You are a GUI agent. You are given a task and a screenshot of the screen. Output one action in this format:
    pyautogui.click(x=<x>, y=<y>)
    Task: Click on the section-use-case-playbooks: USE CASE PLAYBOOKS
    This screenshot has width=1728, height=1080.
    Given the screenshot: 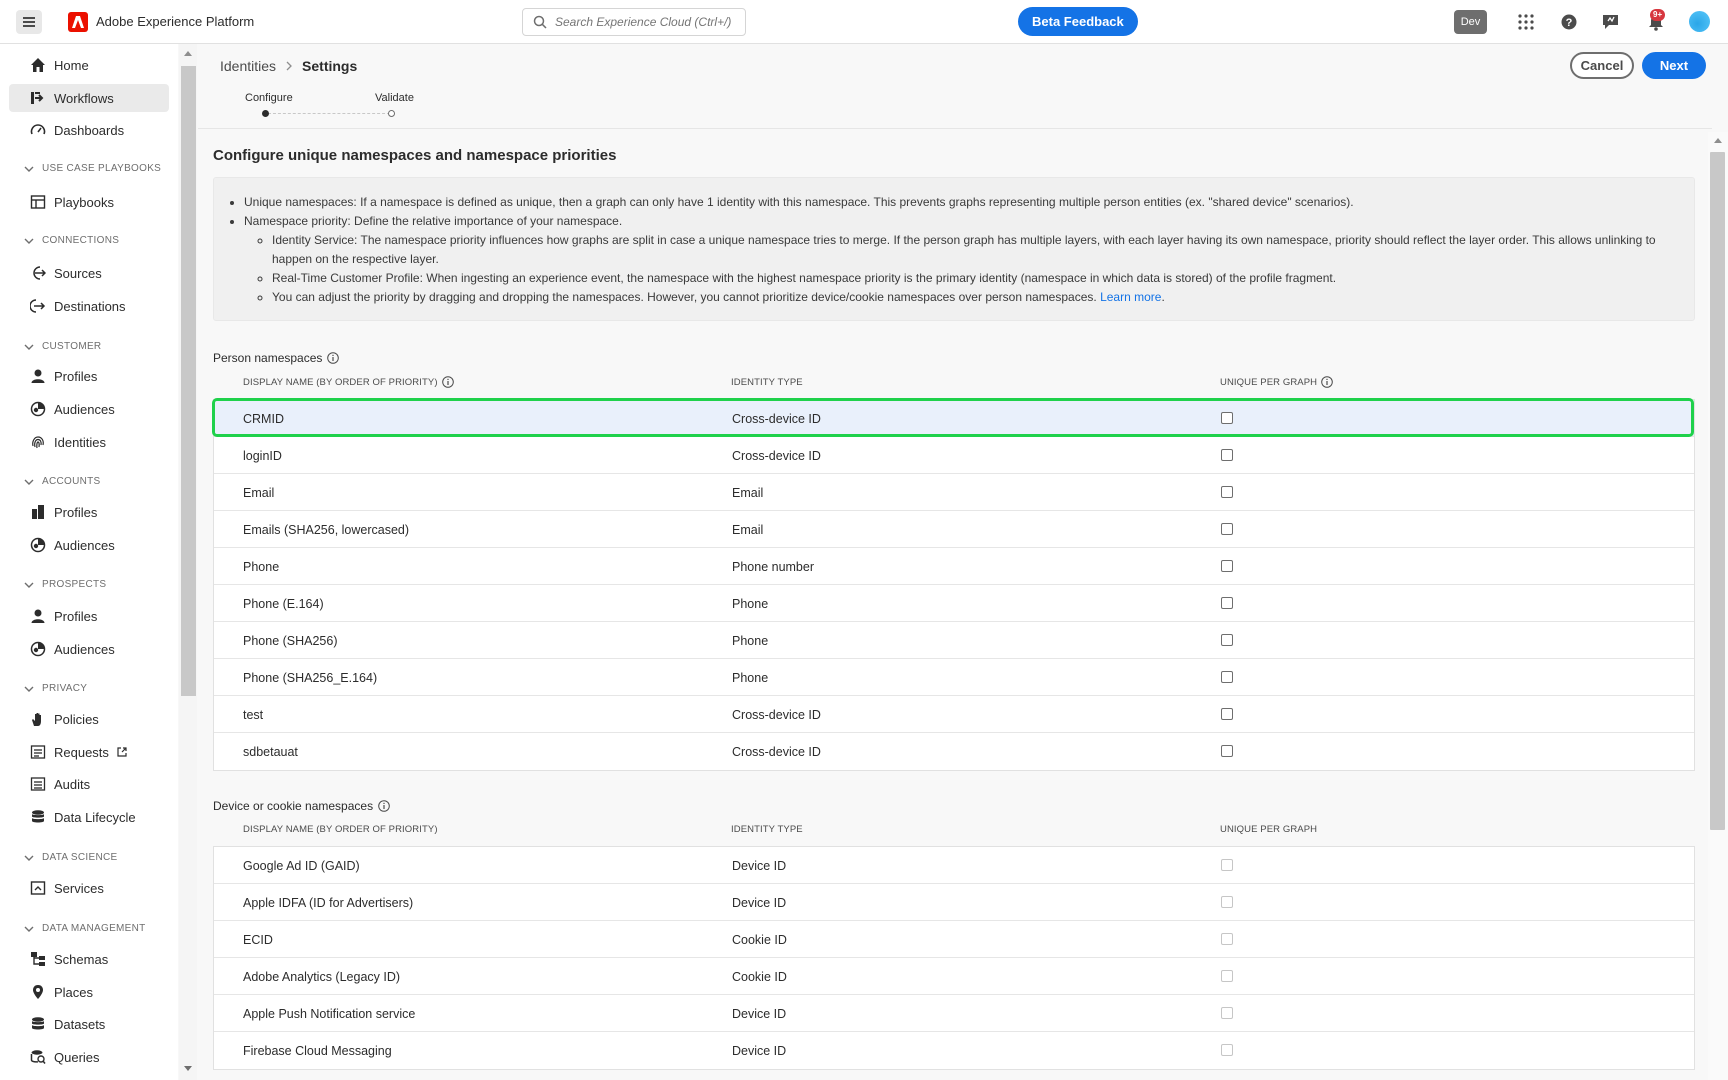 What is the action you would take?
    pyautogui.click(x=92, y=168)
    